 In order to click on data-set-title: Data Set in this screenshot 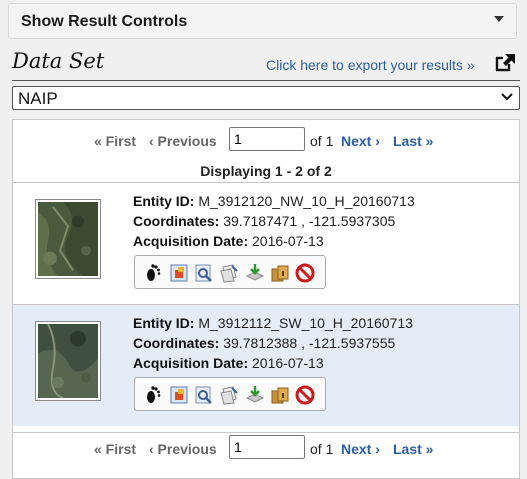, I will do `click(58, 61)`.